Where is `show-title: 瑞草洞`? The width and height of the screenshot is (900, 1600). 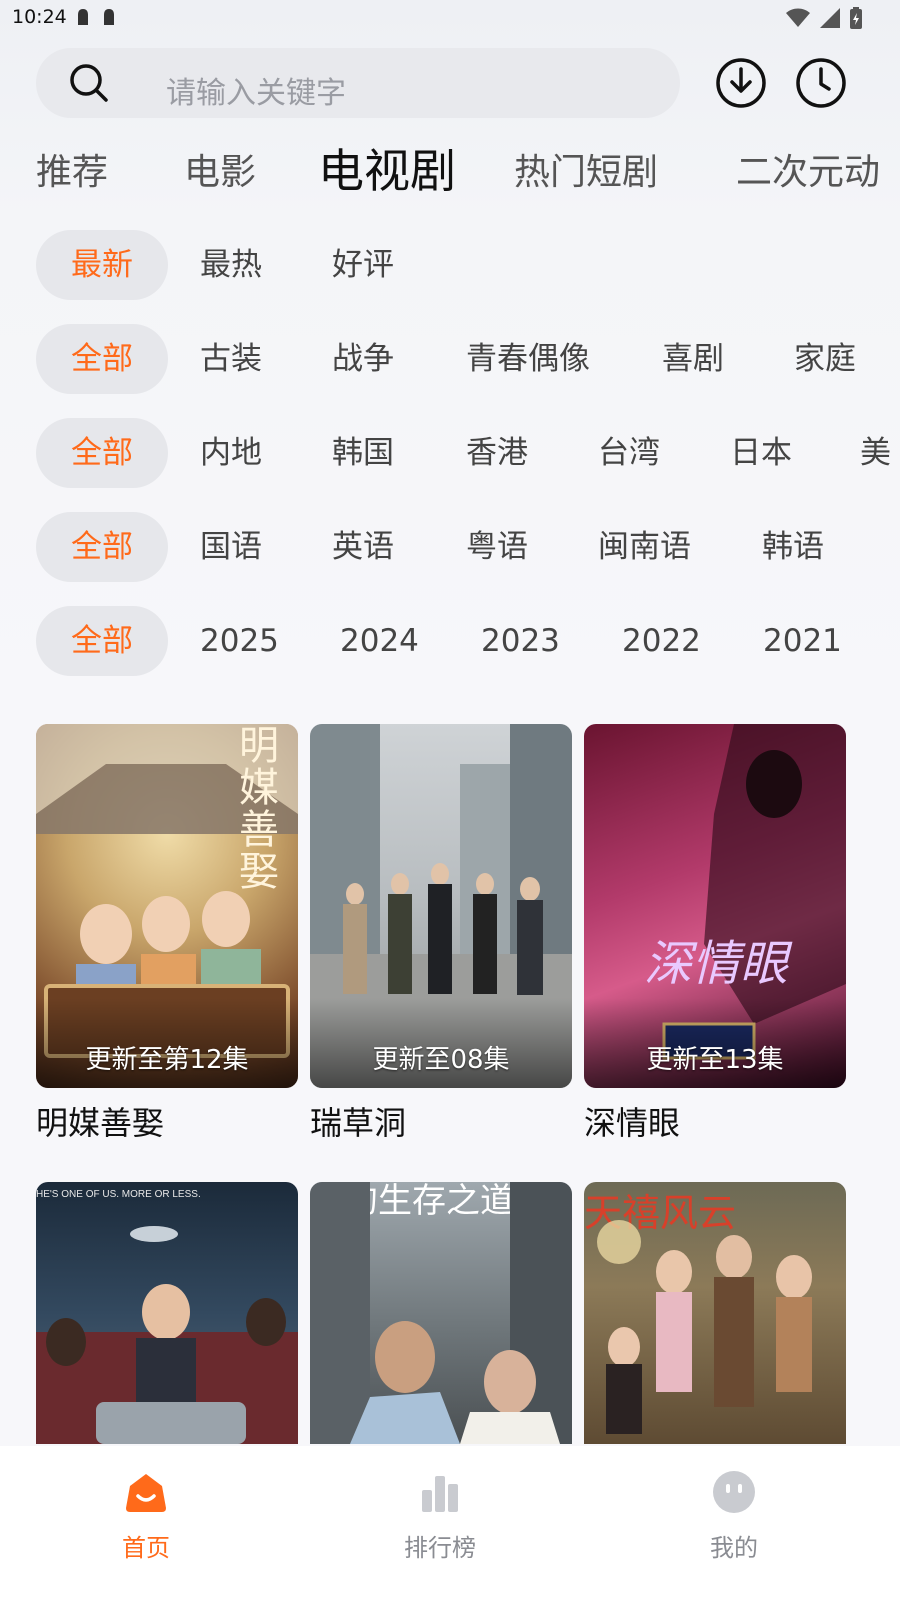
show-title: 瑞草洞 is located at coordinates (441, 1121).